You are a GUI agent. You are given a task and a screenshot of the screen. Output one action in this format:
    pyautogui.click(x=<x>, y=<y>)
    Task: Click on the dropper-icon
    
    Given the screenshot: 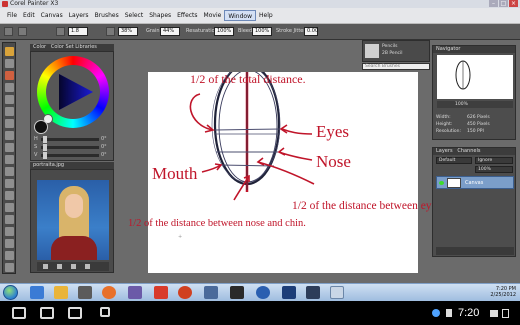 What is the action you would take?
    pyautogui.click(x=45, y=266)
    